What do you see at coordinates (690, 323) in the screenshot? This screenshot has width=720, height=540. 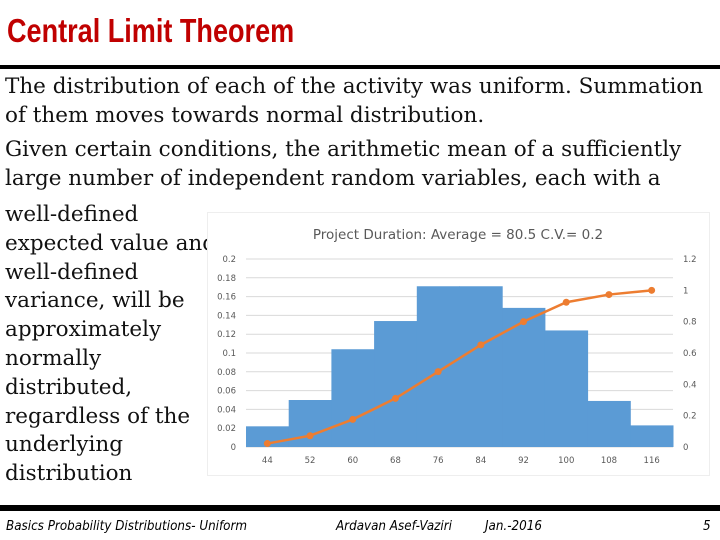 I see `right-tick-label: 0.8` at bounding box center [690, 323].